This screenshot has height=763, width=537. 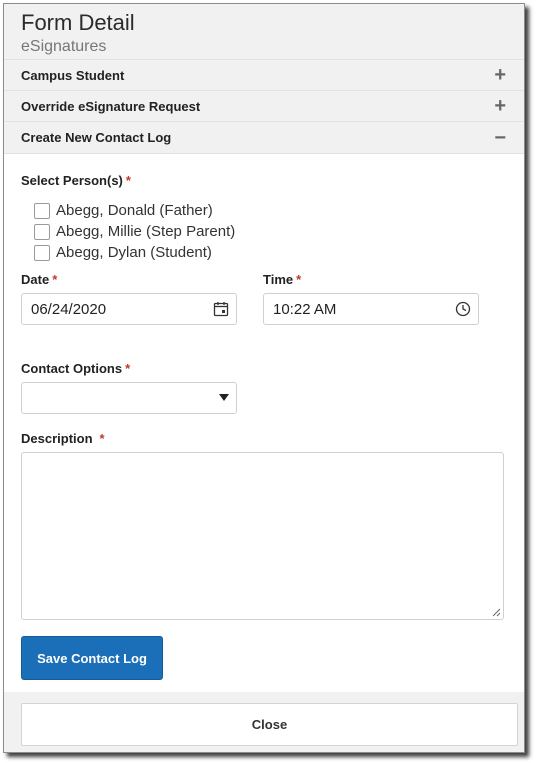 I want to click on person-label: Abegg, Donald (Father), so click(x=134, y=210).